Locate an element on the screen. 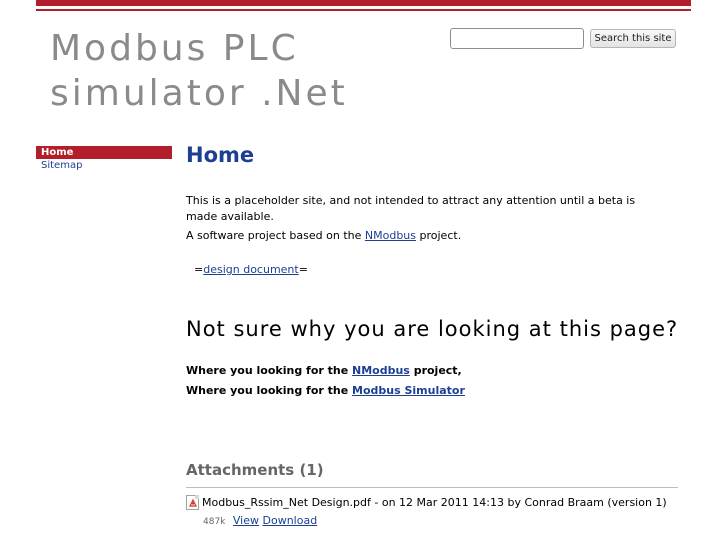 The height and width of the screenshot is (545, 727). header-thin-bar is located at coordinates (363, 10).